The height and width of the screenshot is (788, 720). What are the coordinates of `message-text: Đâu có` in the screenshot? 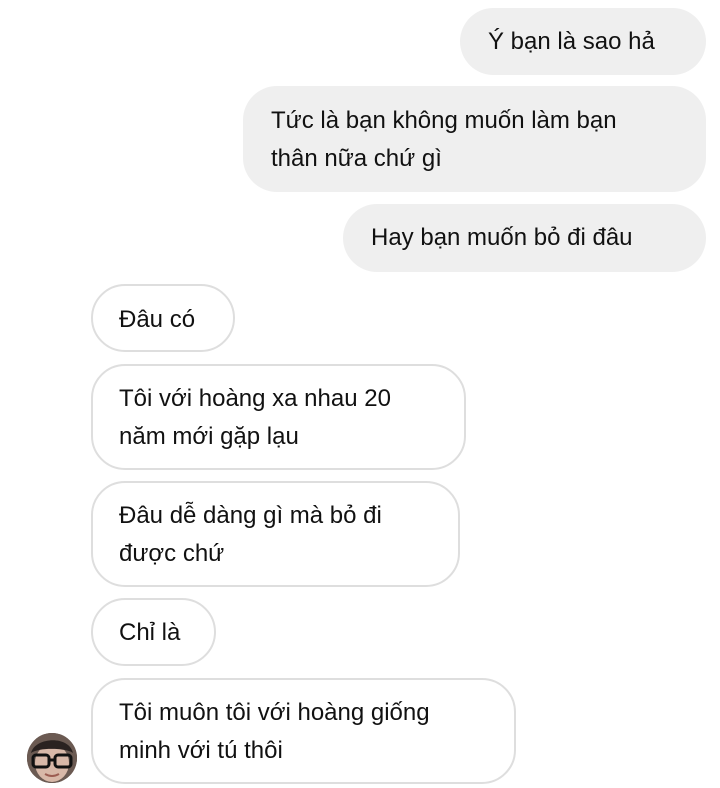 It's located at (157, 319).